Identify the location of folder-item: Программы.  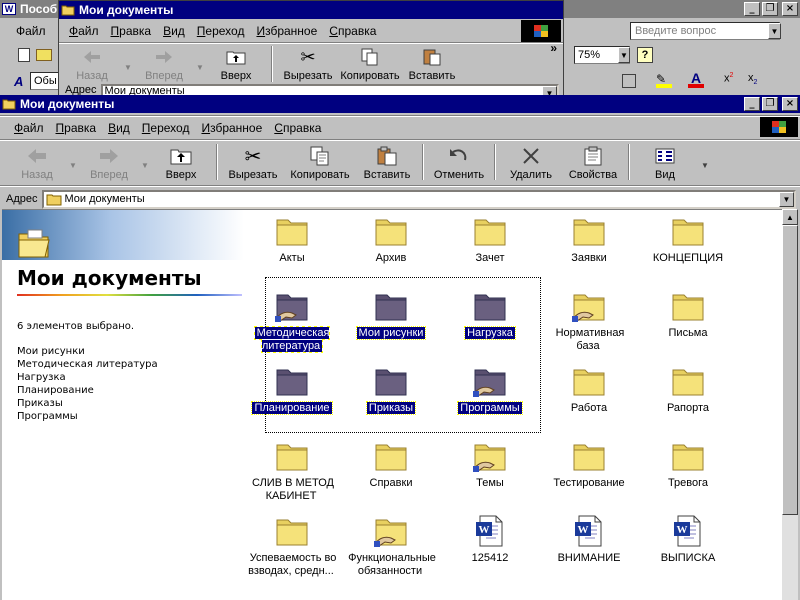
(490, 399).